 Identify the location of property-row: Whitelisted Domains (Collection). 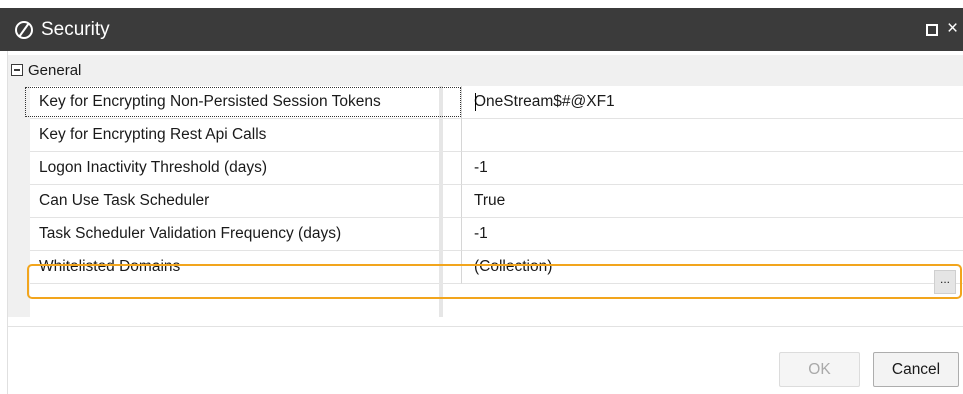
(496, 267).